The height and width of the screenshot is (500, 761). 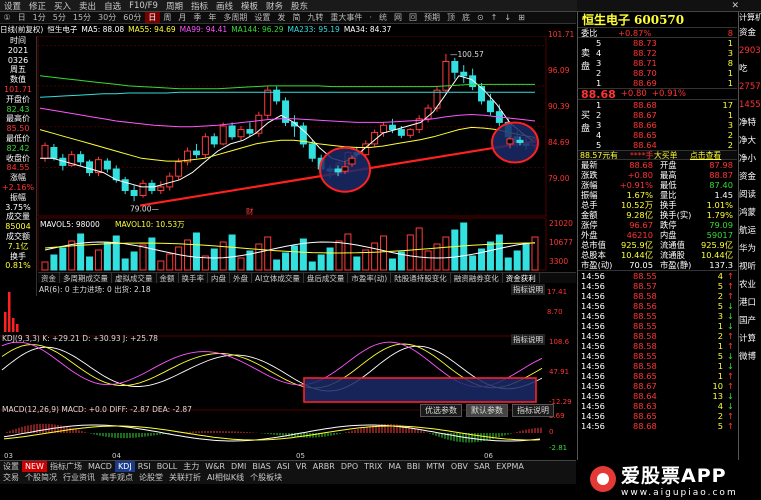 What do you see at coordinates (508, 17) in the screenshot?
I see `period-item: ↓` at bounding box center [508, 17].